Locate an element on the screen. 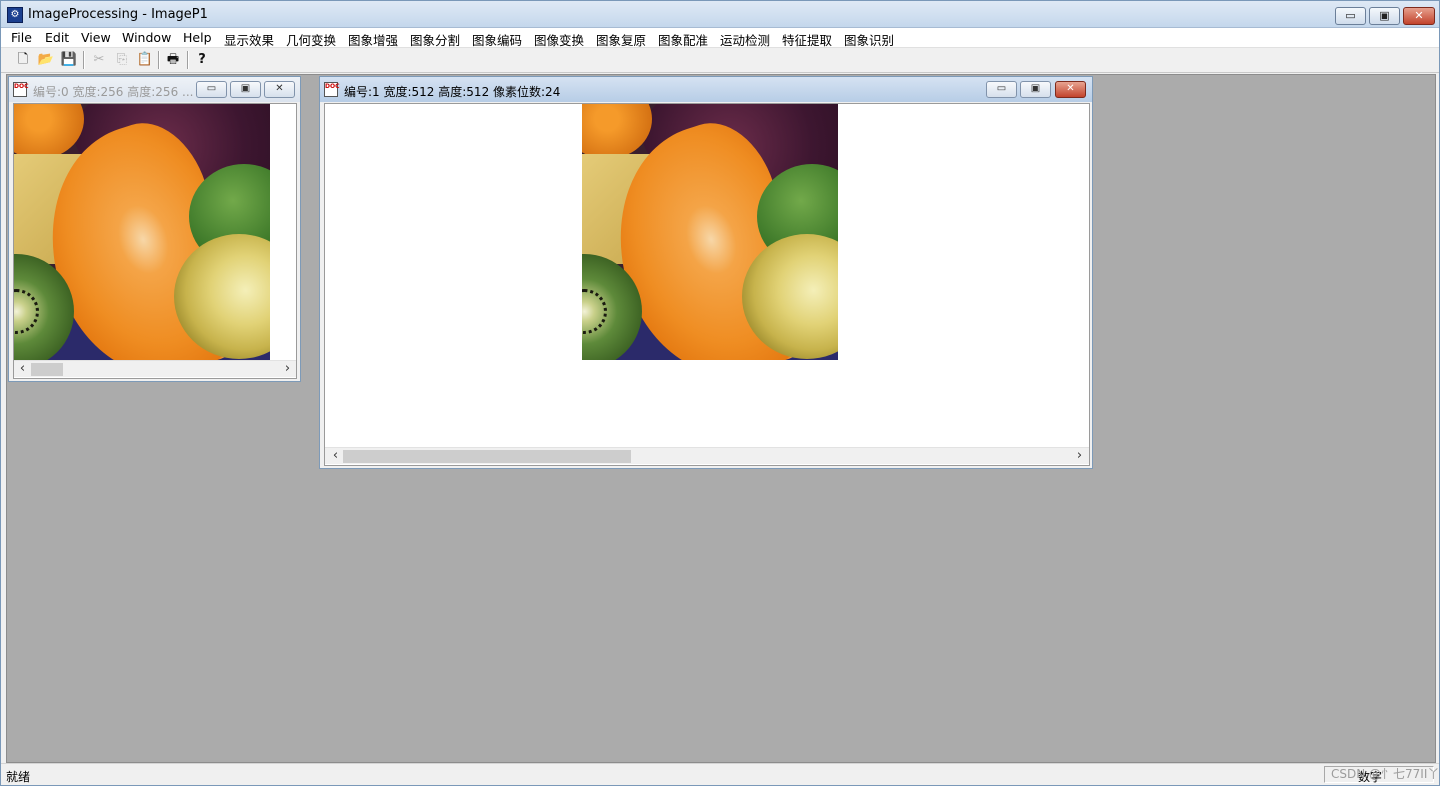 The image size is (1440, 786). menu-motion-detection: 运动检测 is located at coordinates (745, 39).